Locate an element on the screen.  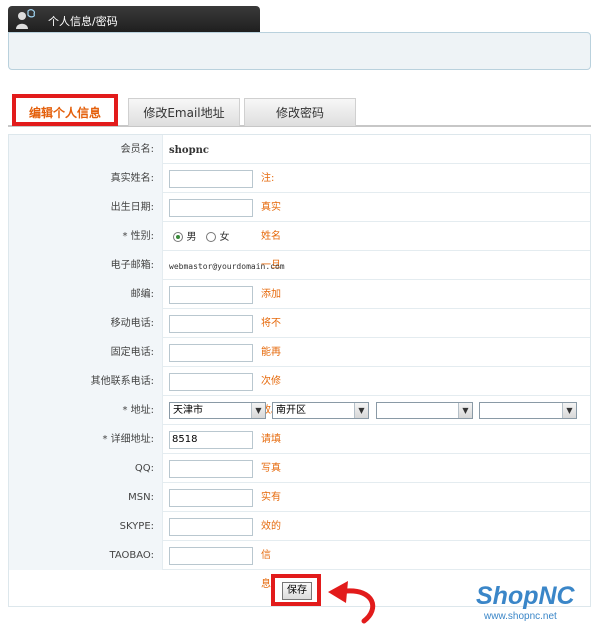
page-title: 个人信息/密码 is located at coordinates (83, 21).